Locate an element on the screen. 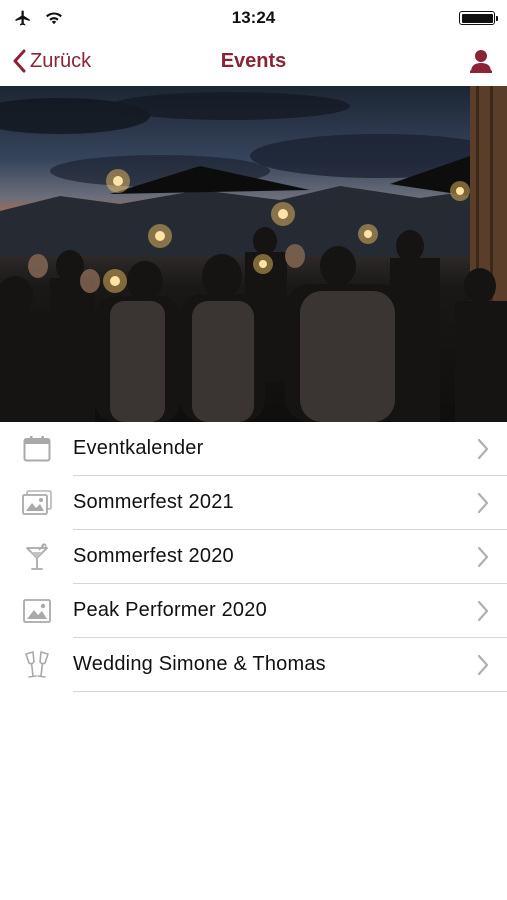 The height and width of the screenshot is (900, 507). cocktail-glass-icon is located at coordinates (36, 556).